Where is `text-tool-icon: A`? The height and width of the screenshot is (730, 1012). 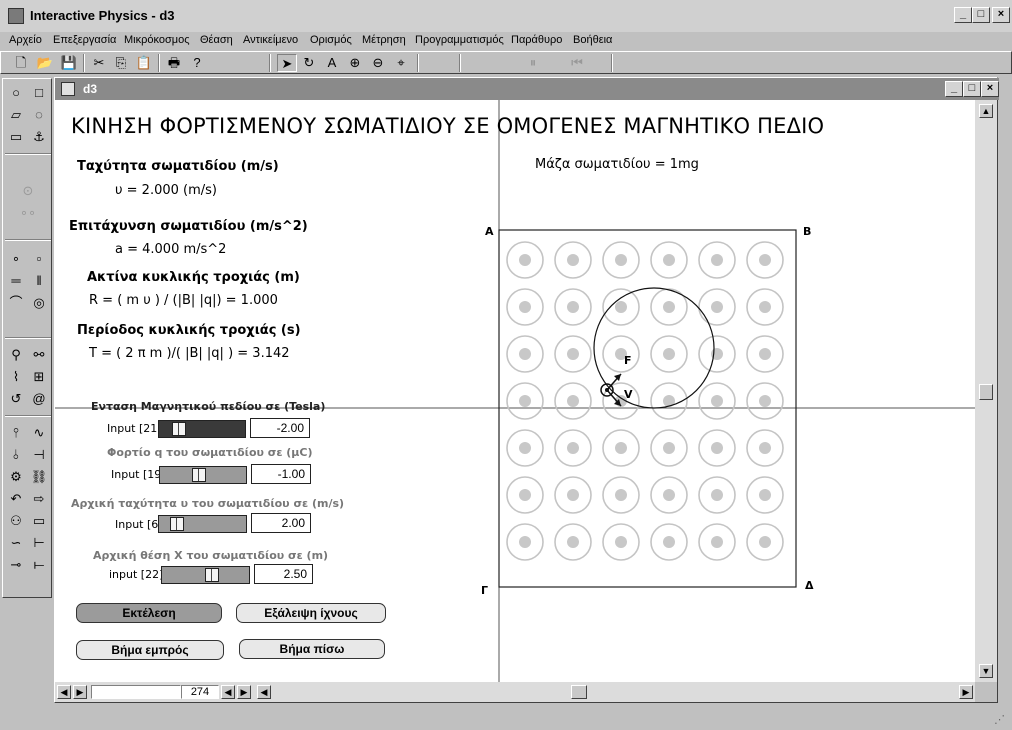 text-tool-icon: A is located at coordinates (332, 63).